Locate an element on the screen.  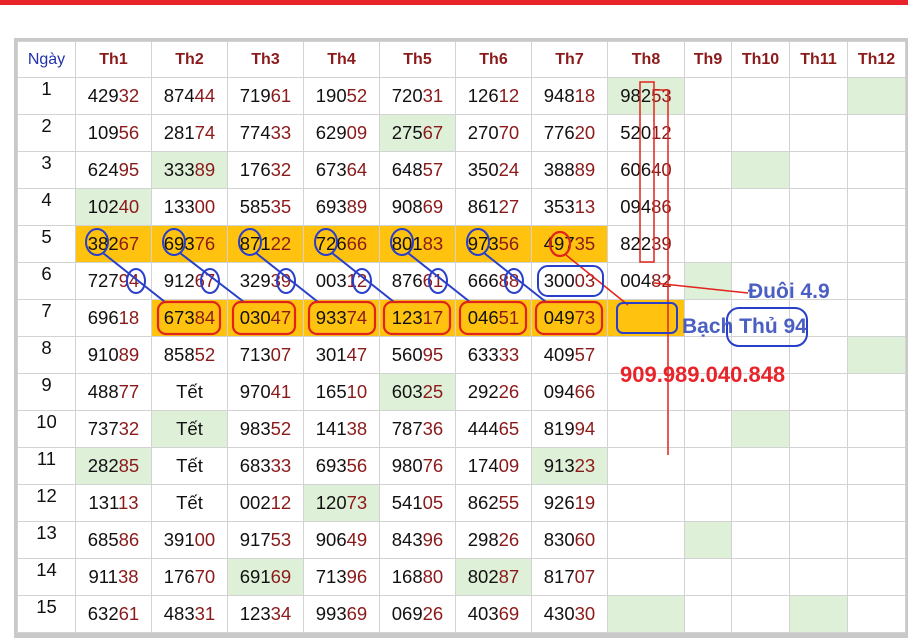
result-tail: 10 is located at coordinates (357, 391).